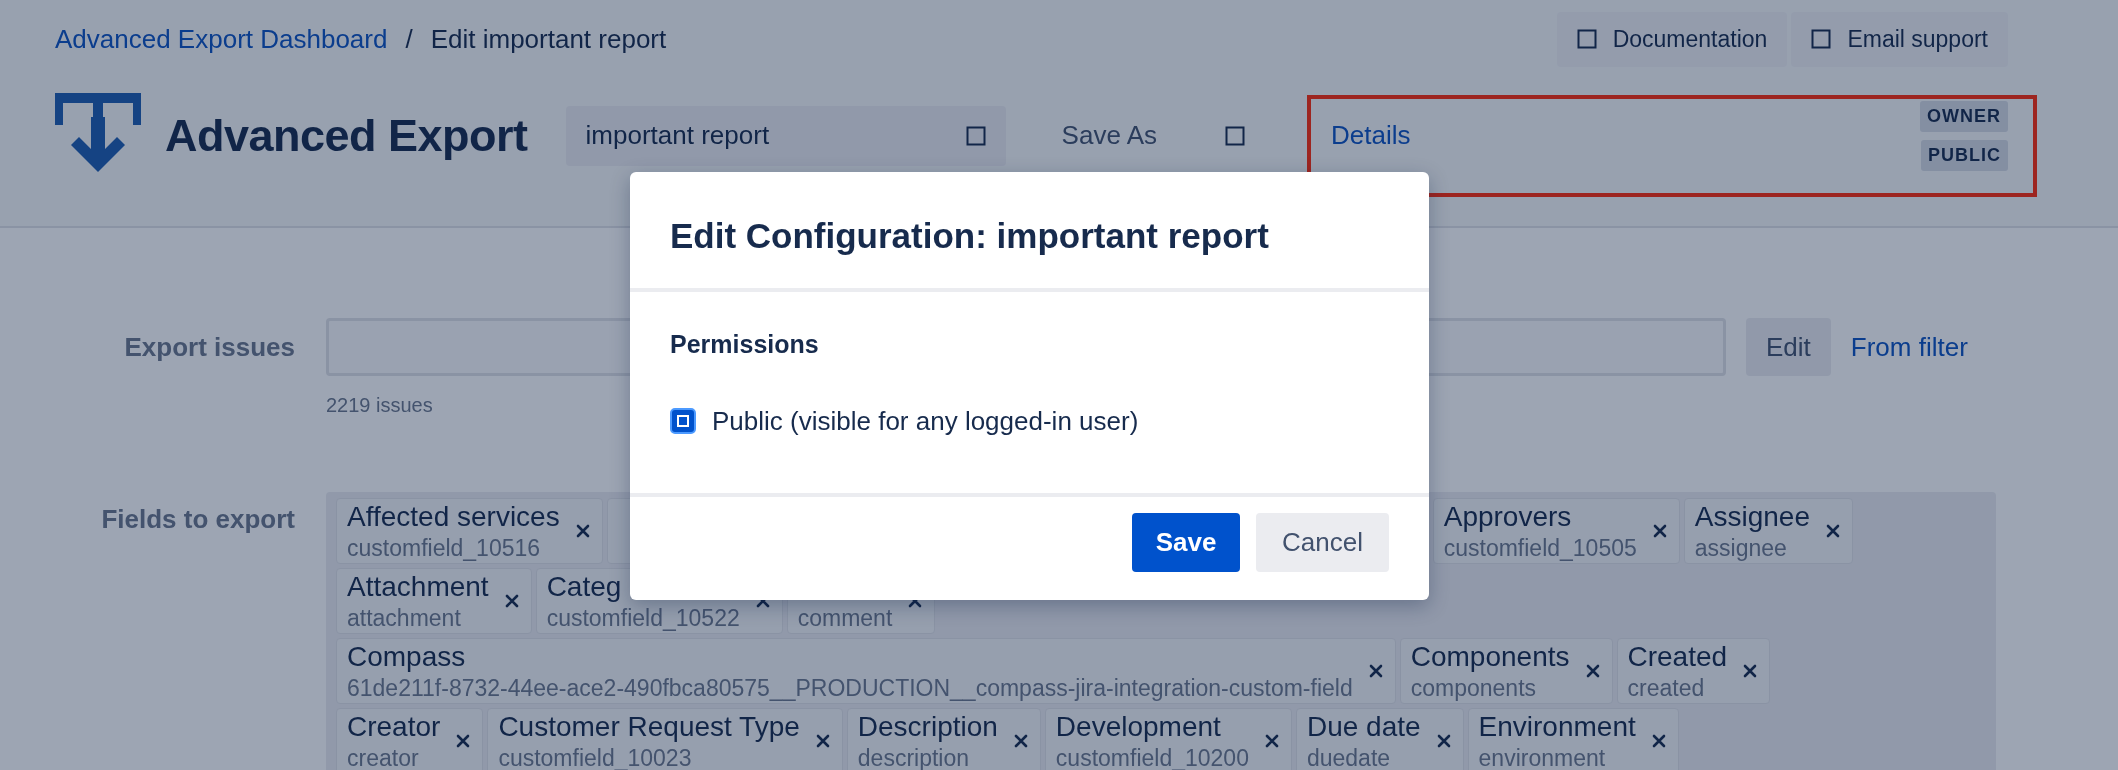  Describe the element at coordinates (197, 519) in the screenshot. I see `form-label: Fields to export` at that location.